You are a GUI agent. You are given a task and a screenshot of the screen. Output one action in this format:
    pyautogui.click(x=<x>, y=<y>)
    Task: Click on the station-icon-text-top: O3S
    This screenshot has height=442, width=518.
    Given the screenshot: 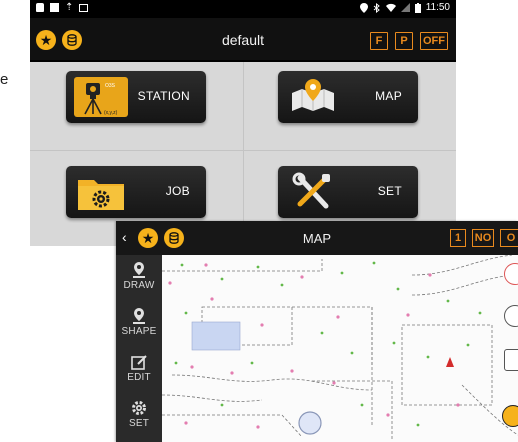 What is the action you would take?
    pyautogui.click(x=110, y=86)
    